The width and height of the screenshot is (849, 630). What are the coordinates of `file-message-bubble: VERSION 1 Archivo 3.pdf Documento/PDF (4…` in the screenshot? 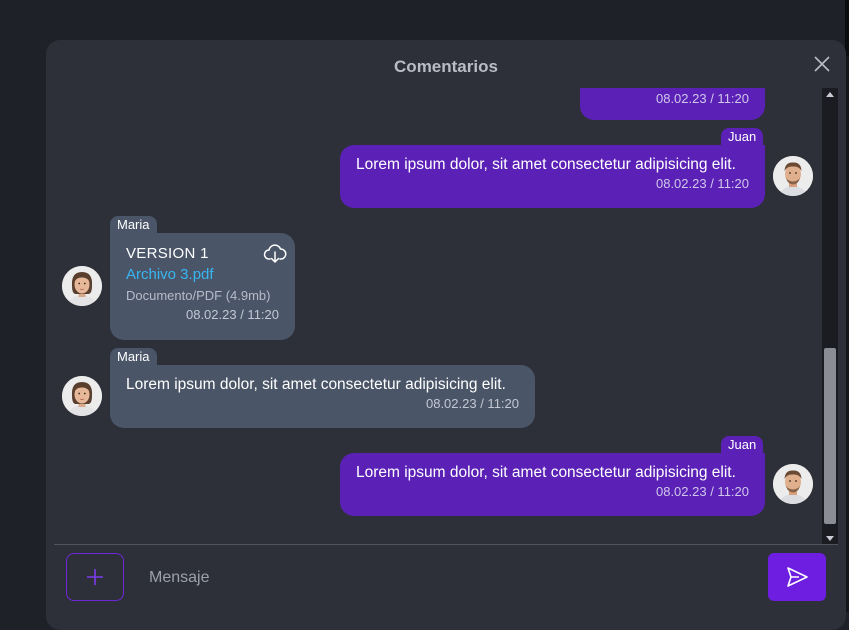 It's located at (202, 286).